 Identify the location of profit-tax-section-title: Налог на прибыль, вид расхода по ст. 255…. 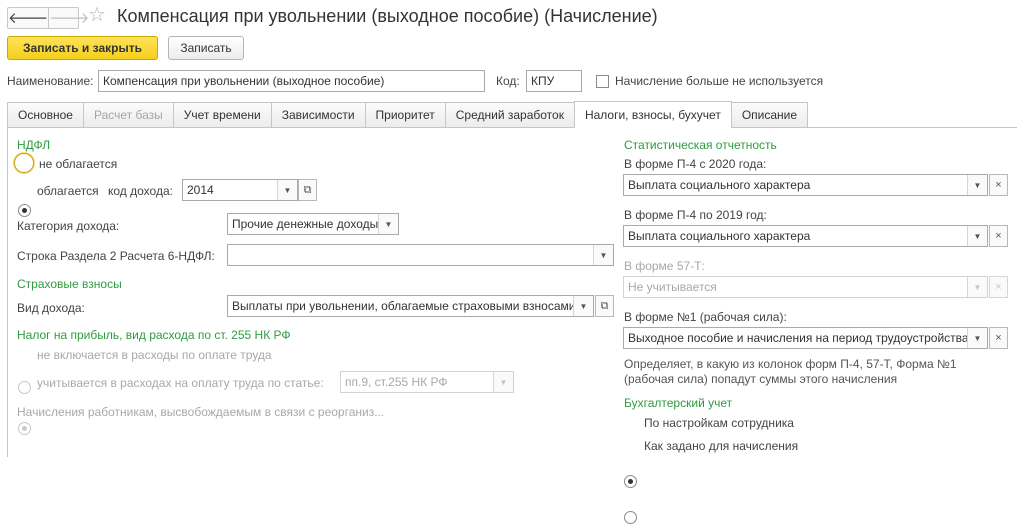
(154, 335).